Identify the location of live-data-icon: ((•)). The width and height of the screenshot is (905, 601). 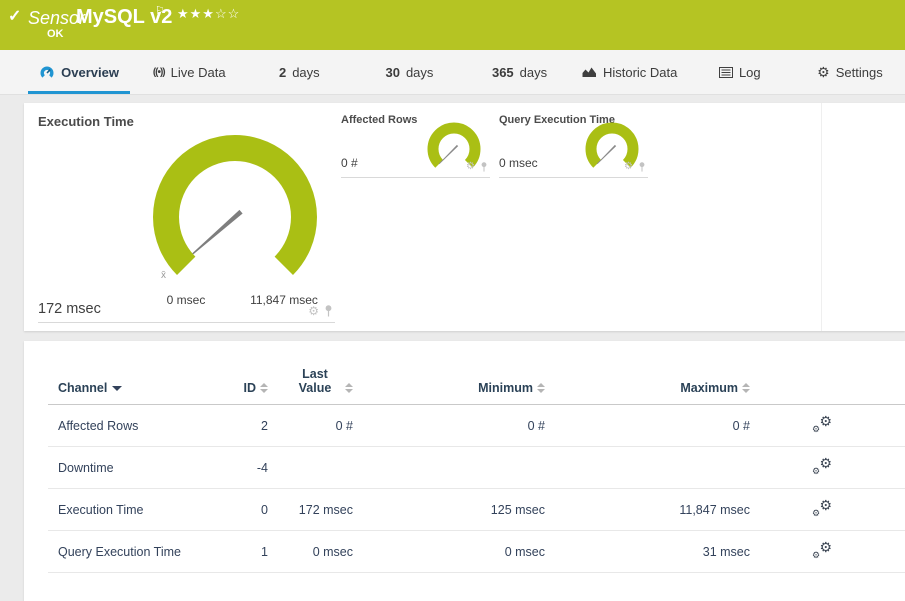
(159, 72).